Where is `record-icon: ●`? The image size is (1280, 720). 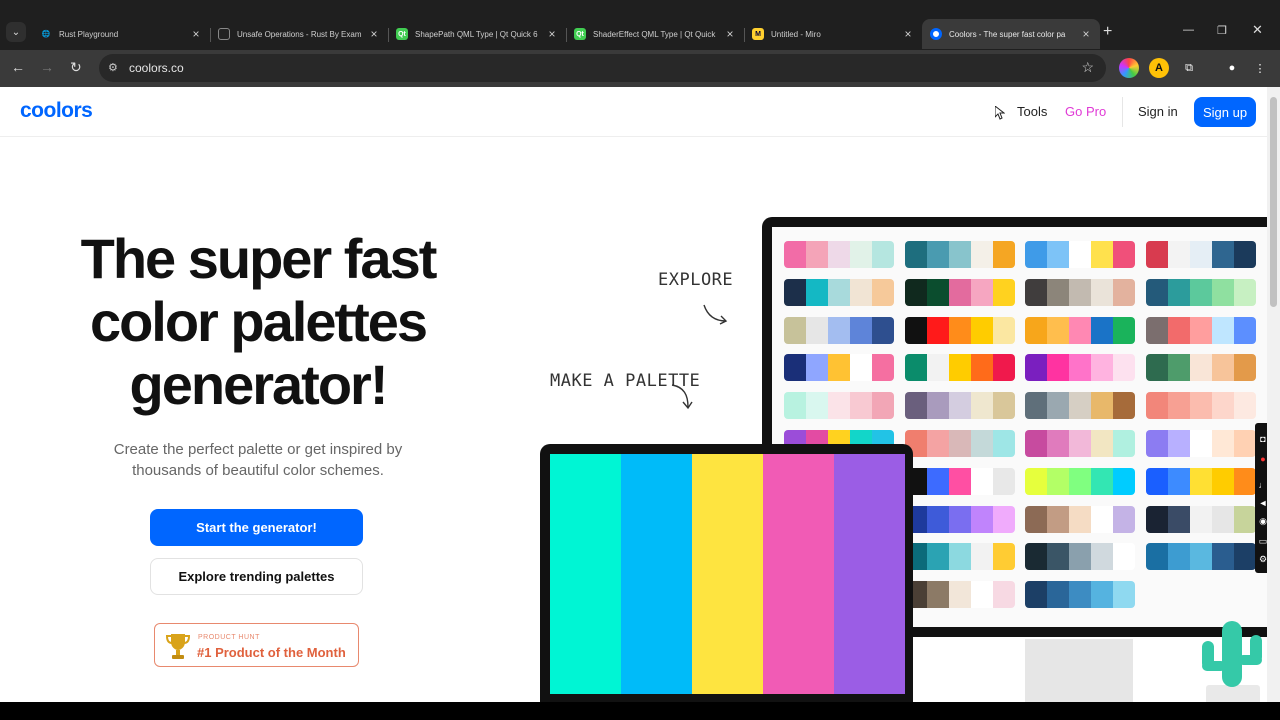 record-icon: ● is located at coordinates (1262, 459).